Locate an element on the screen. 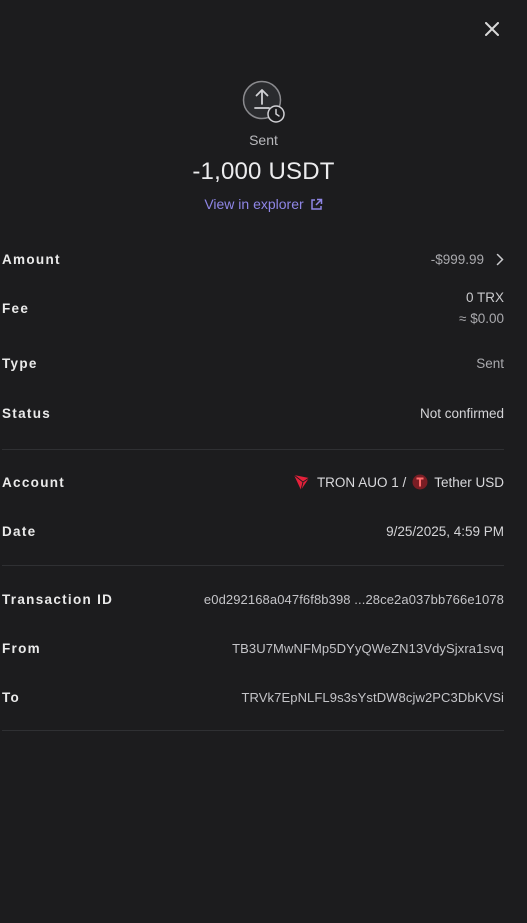 The height and width of the screenshot is (923, 527). date-value: 9/25/2025, 4:59 PM is located at coordinates (445, 531).